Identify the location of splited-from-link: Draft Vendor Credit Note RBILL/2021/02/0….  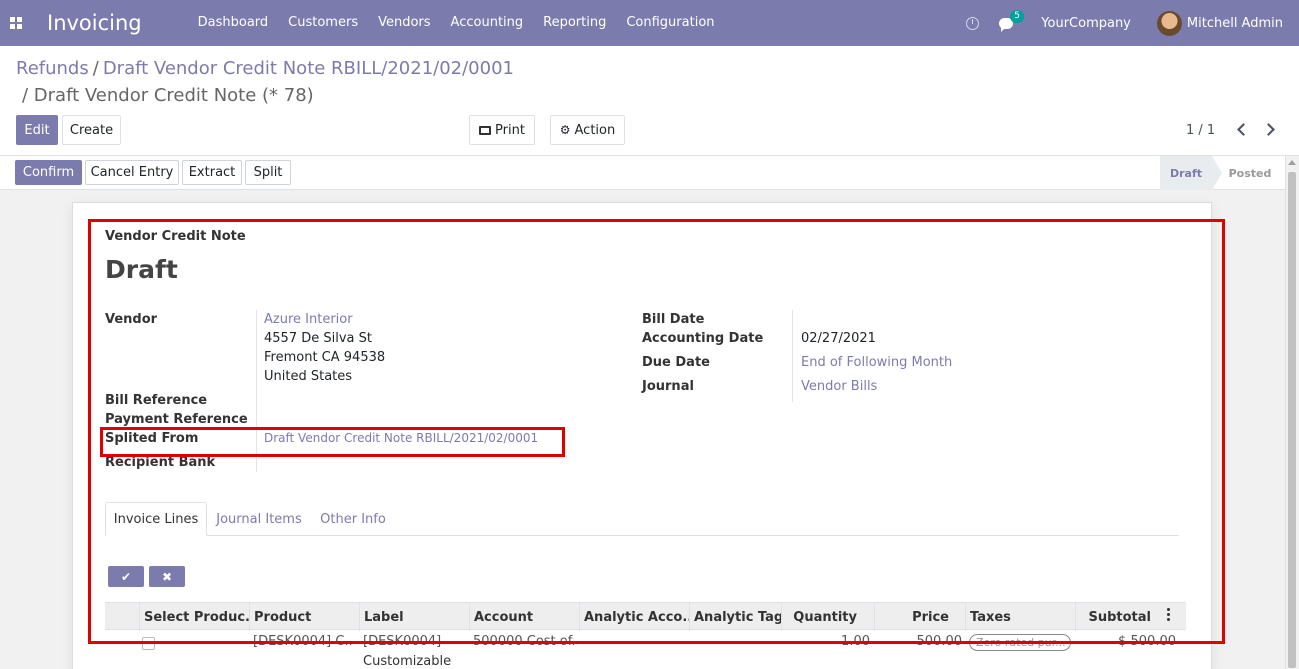
(401, 438).